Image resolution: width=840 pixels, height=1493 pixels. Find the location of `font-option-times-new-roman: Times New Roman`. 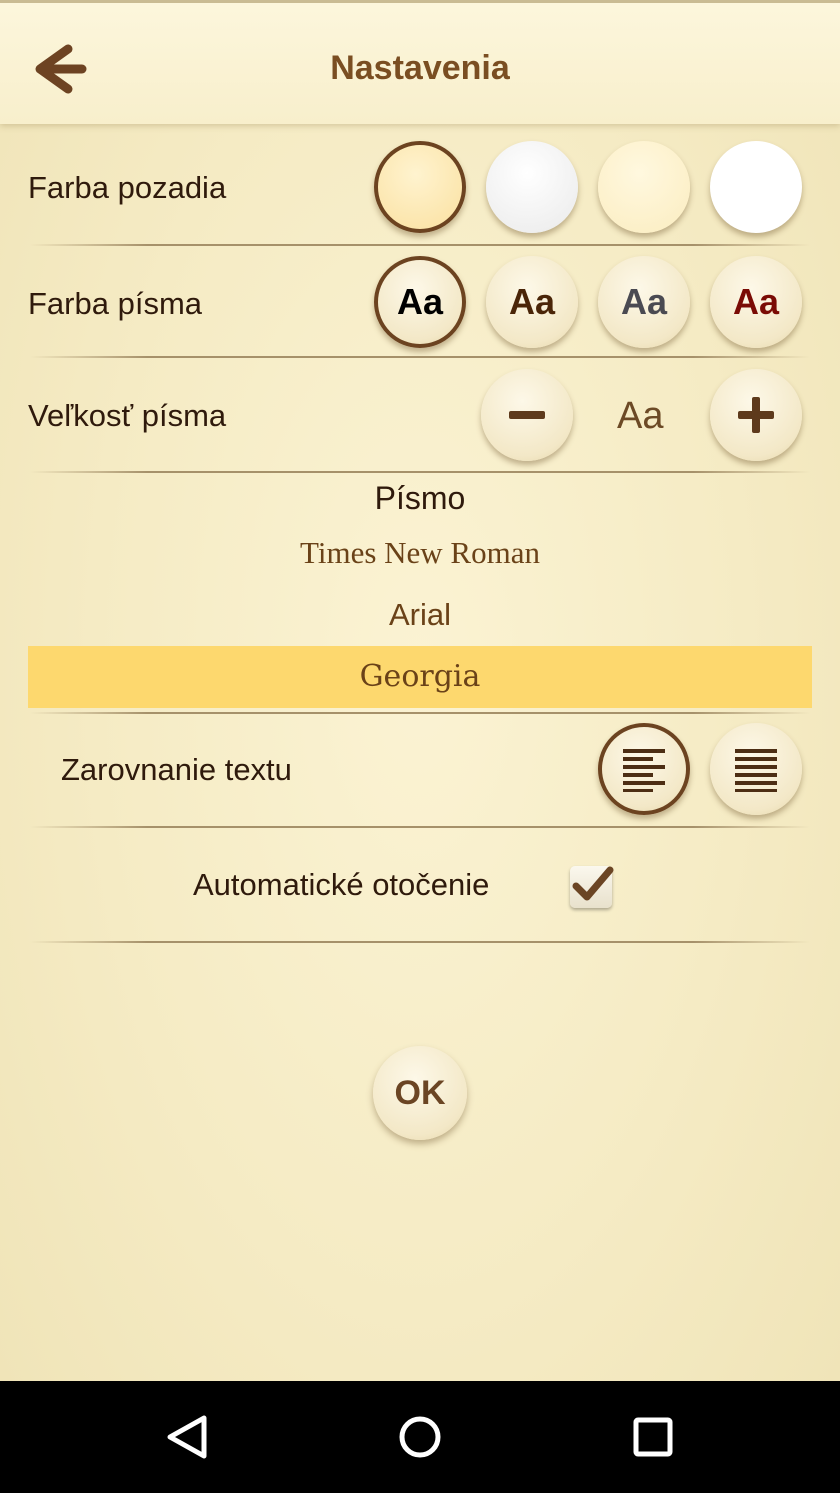

font-option-times-new-roman: Times New Roman is located at coordinates (420, 553).